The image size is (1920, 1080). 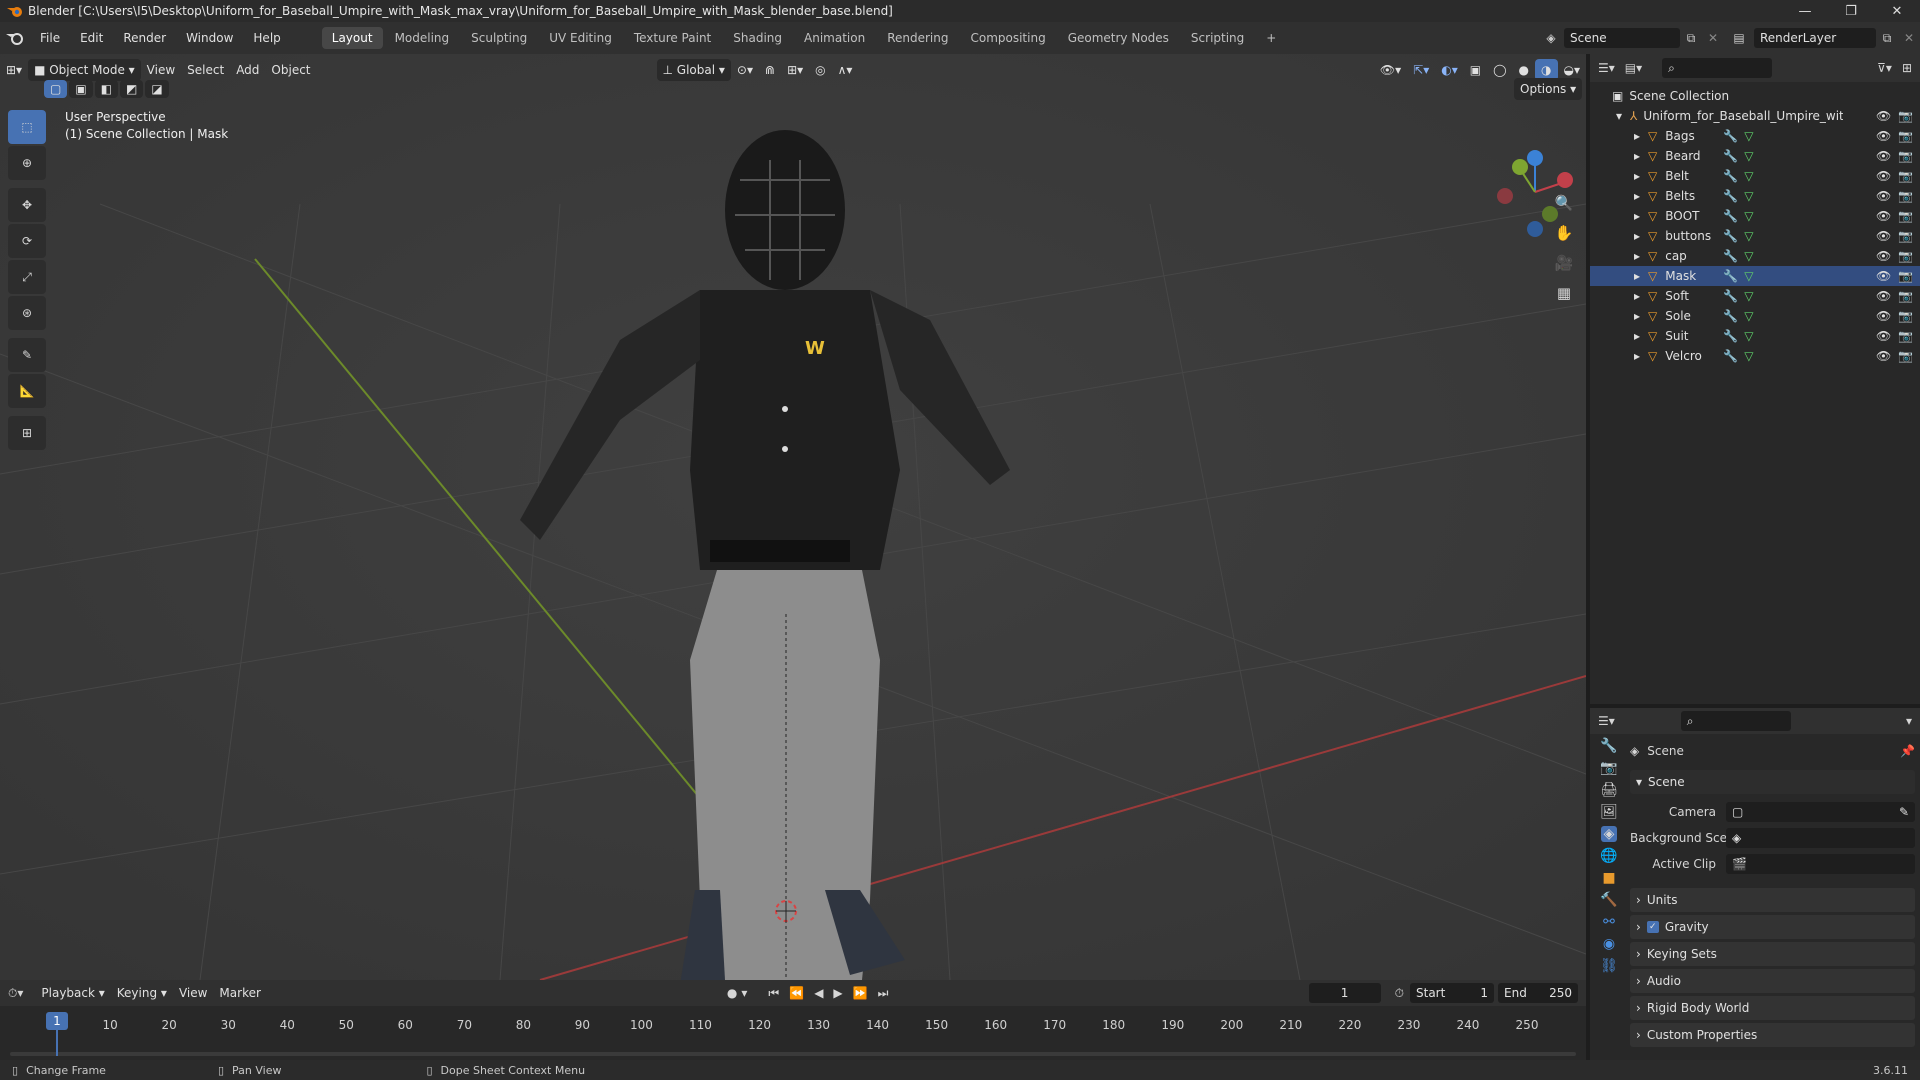 I want to click on select-new-icon: ▢, so click(x=56, y=89).